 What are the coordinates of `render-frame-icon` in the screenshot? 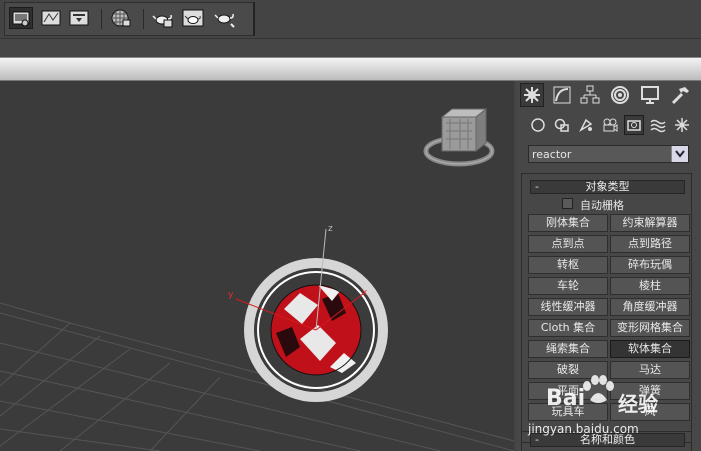 It's located at (79, 18).